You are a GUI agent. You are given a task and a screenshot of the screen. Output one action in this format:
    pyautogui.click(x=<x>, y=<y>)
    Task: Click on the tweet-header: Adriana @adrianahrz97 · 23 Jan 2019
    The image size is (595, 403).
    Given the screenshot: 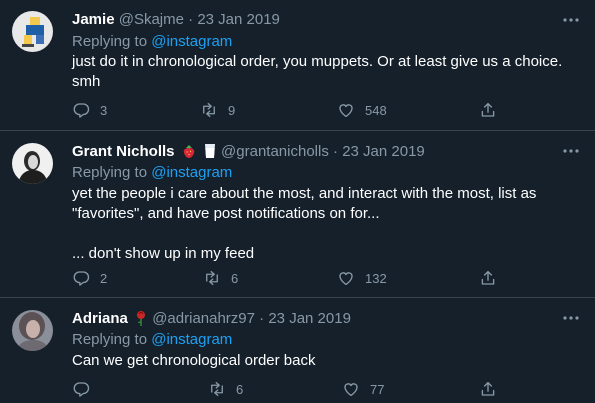 What is the action you would take?
    pyautogui.click(x=211, y=320)
    